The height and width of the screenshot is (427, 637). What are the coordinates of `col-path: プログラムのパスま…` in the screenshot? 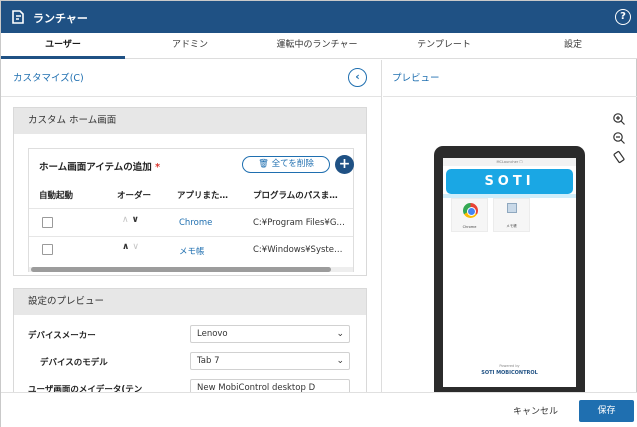 It's located at (295, 196).